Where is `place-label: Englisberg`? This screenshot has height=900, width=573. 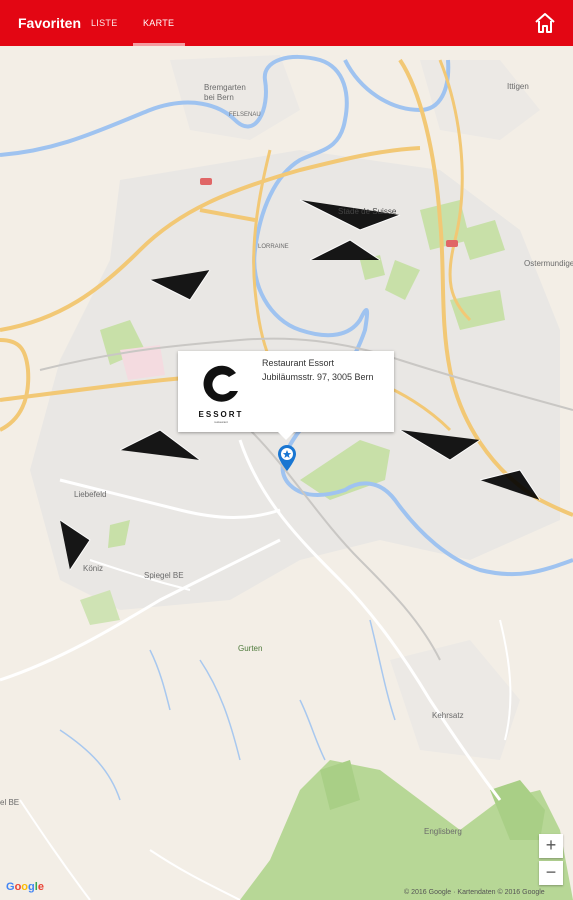 place-label: Englisberg is located at coordinates (443, 831).